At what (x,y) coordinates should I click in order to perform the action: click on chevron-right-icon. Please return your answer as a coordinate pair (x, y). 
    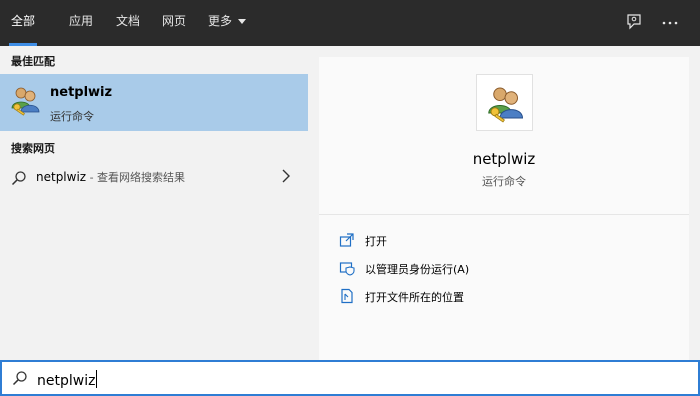
    Looking at the image, I should click on (286, 176).